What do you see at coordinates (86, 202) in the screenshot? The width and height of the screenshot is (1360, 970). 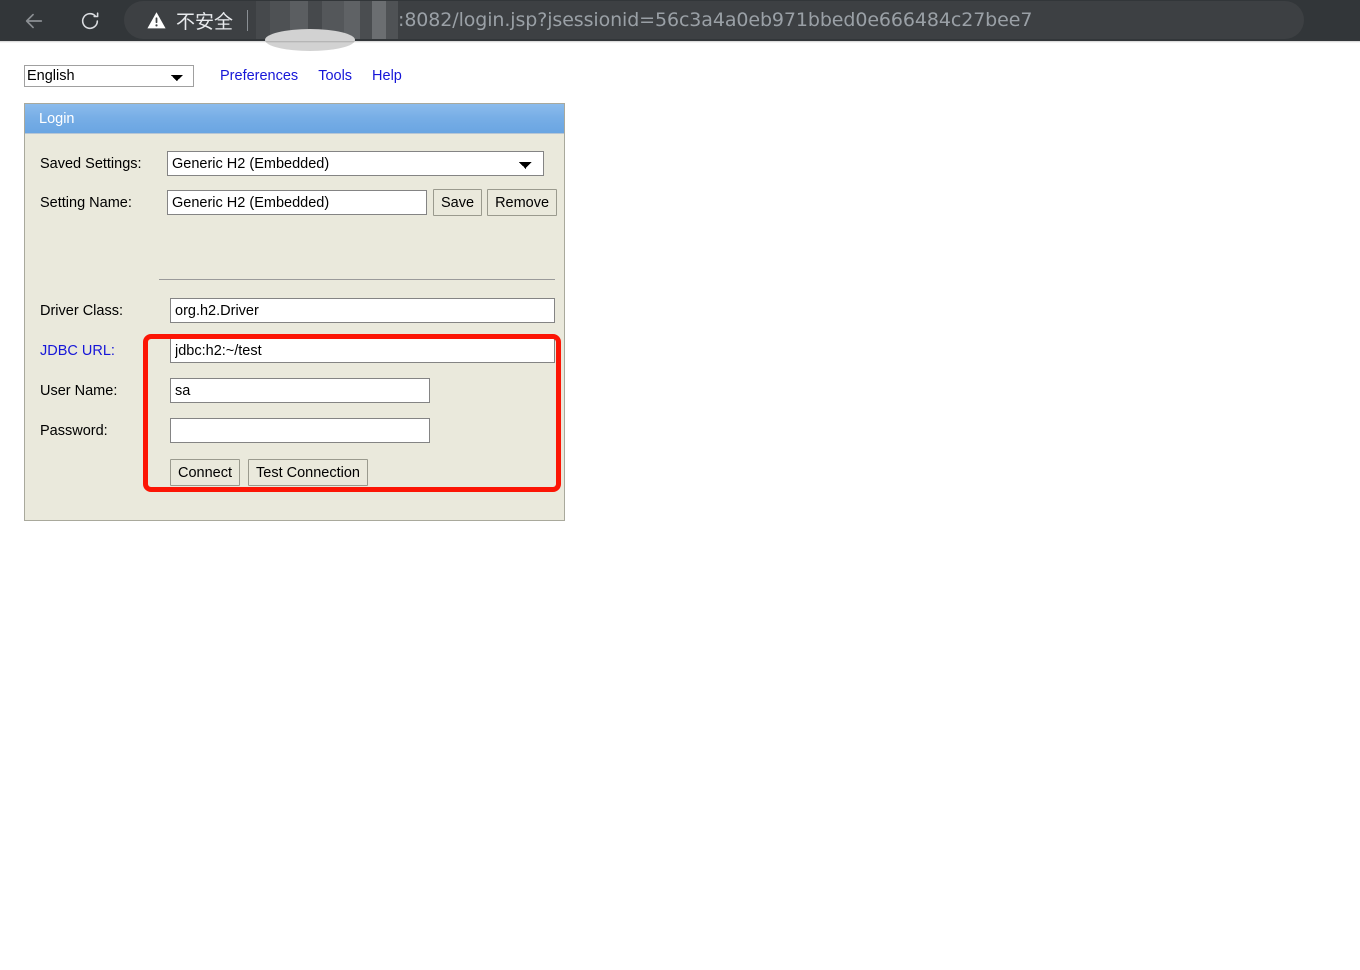 I see `setting-name-label: Setting Name:` at bounding box center [86, 202].